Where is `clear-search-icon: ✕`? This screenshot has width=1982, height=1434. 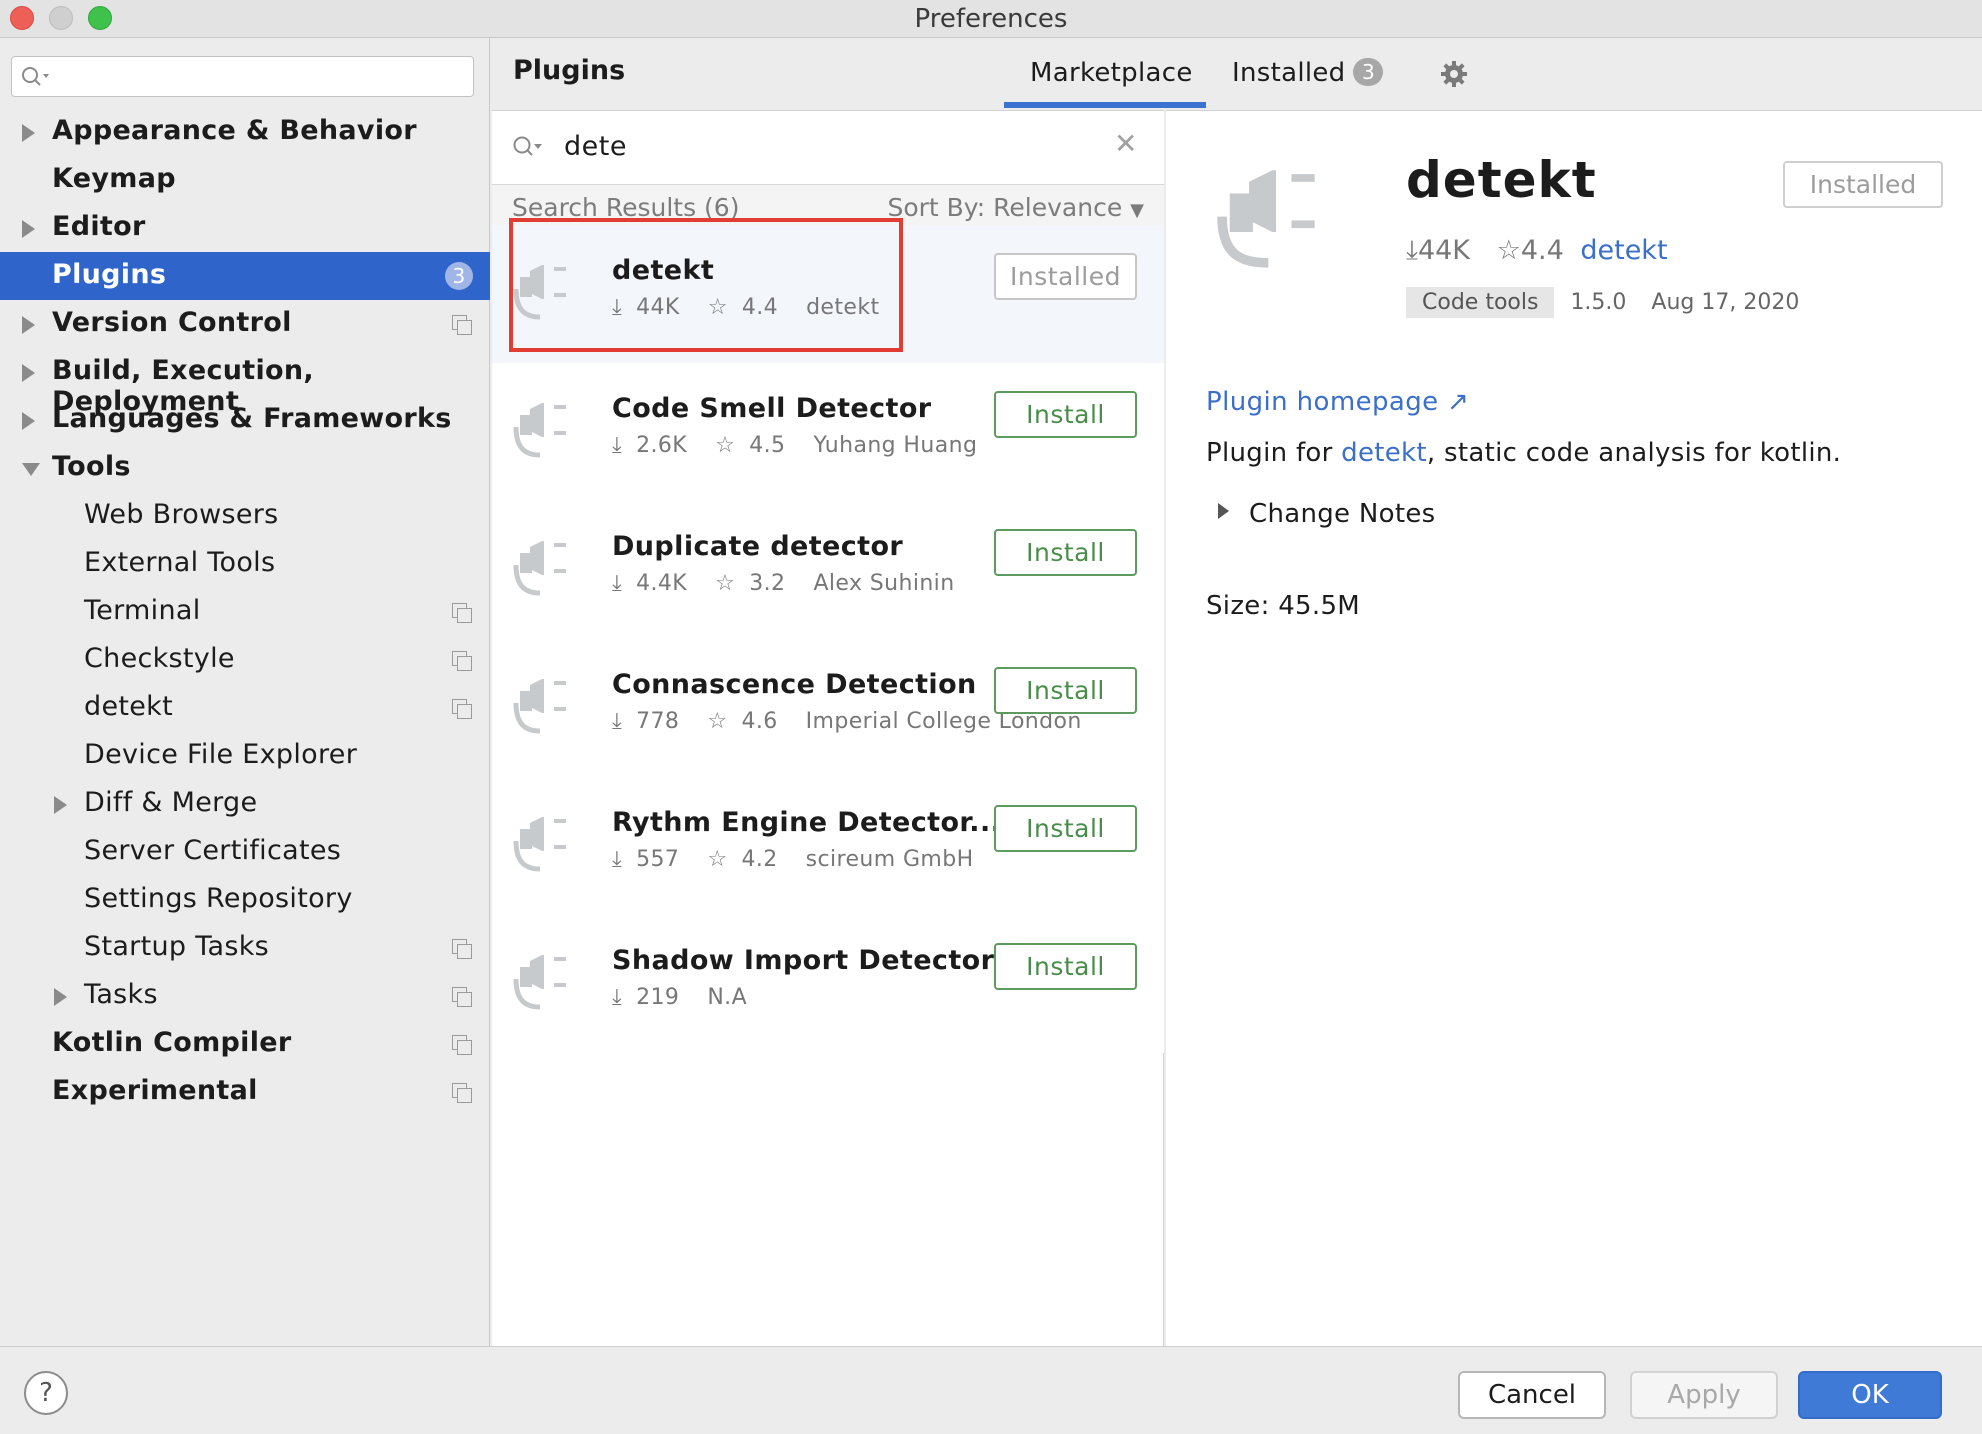
clear-search-icon: ✕ is located at coordinates (1125, 143).